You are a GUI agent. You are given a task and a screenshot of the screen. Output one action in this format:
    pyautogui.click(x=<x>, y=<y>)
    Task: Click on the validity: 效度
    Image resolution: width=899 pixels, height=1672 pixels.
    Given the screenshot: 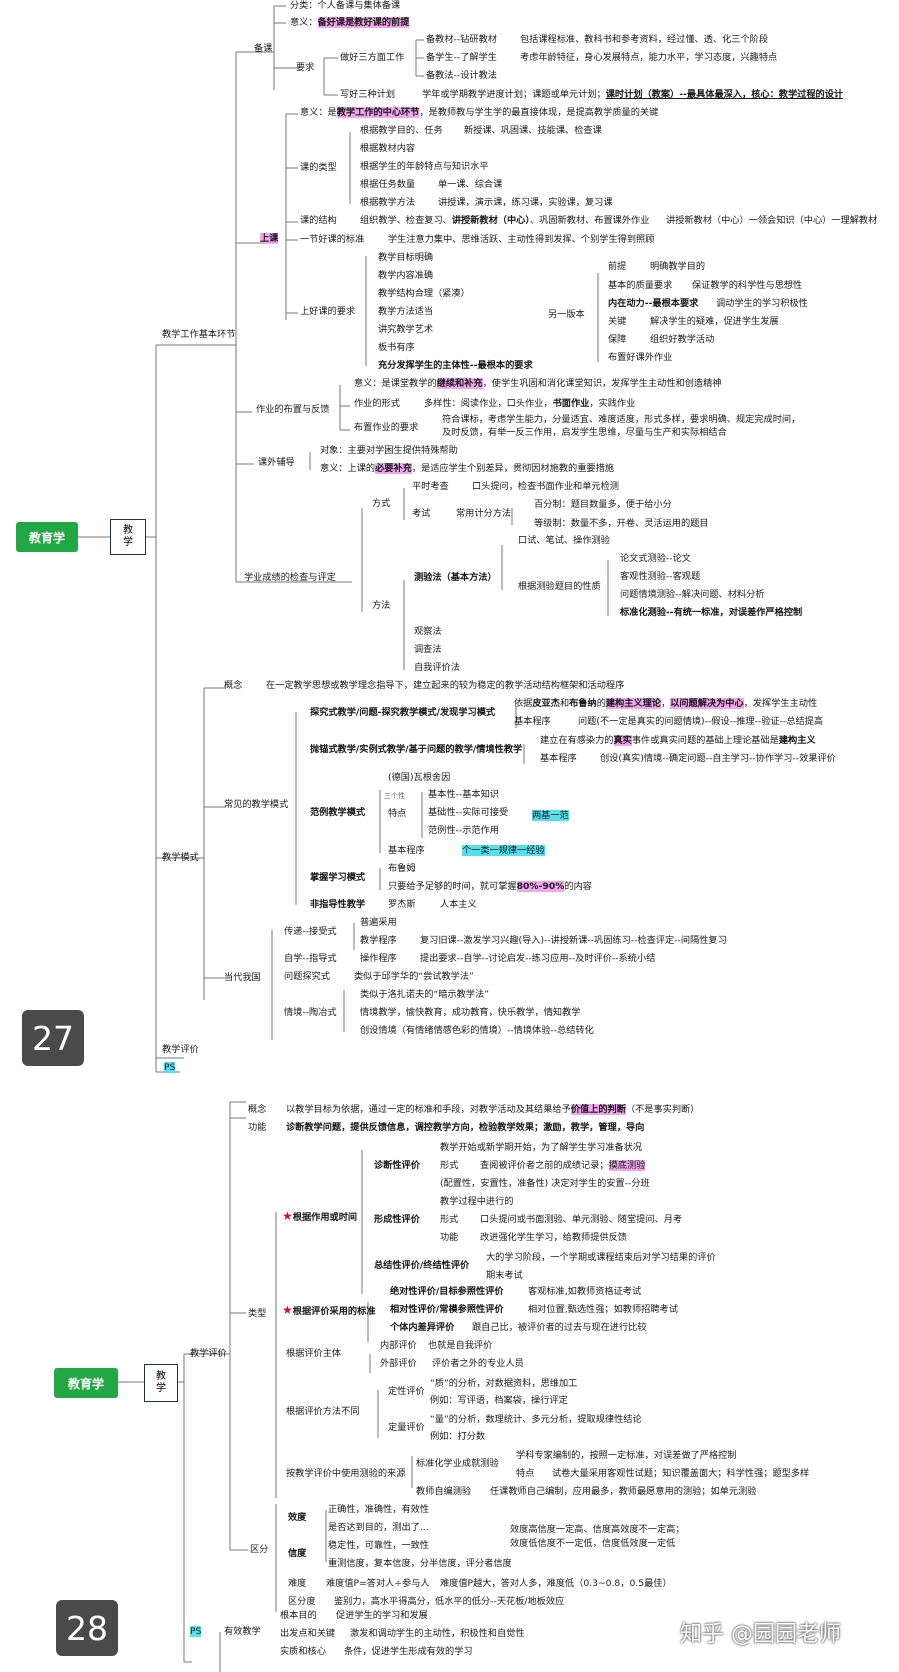 What is the action you would take?
    pyautogui.click(x=297, y=1517)
    